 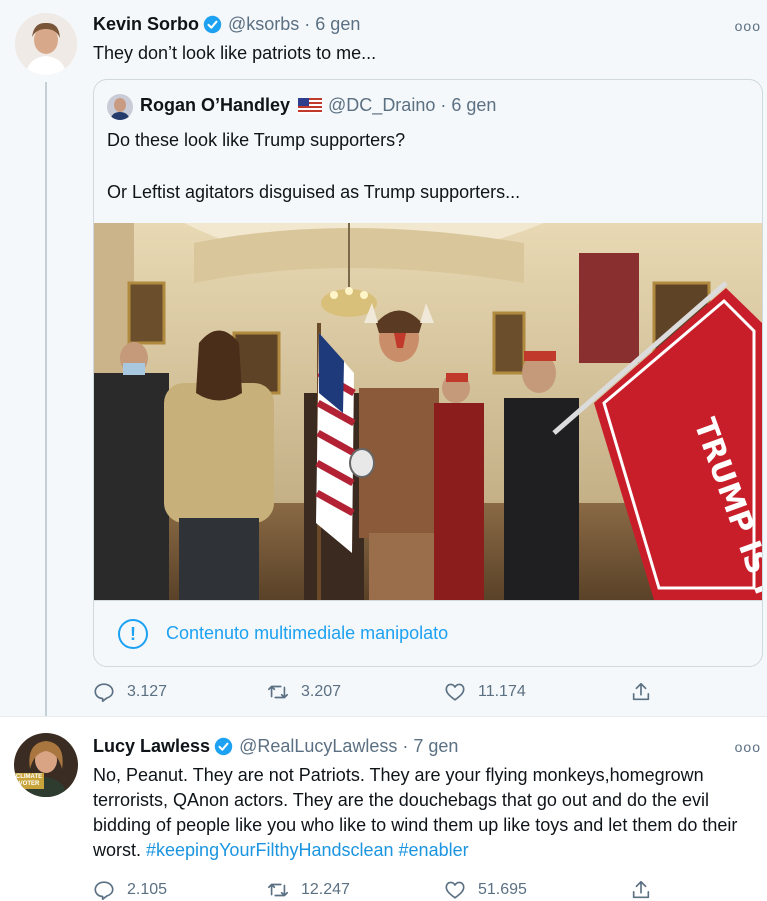 I want to click on retweet-action: 3.207, so click(x=304, y=692).